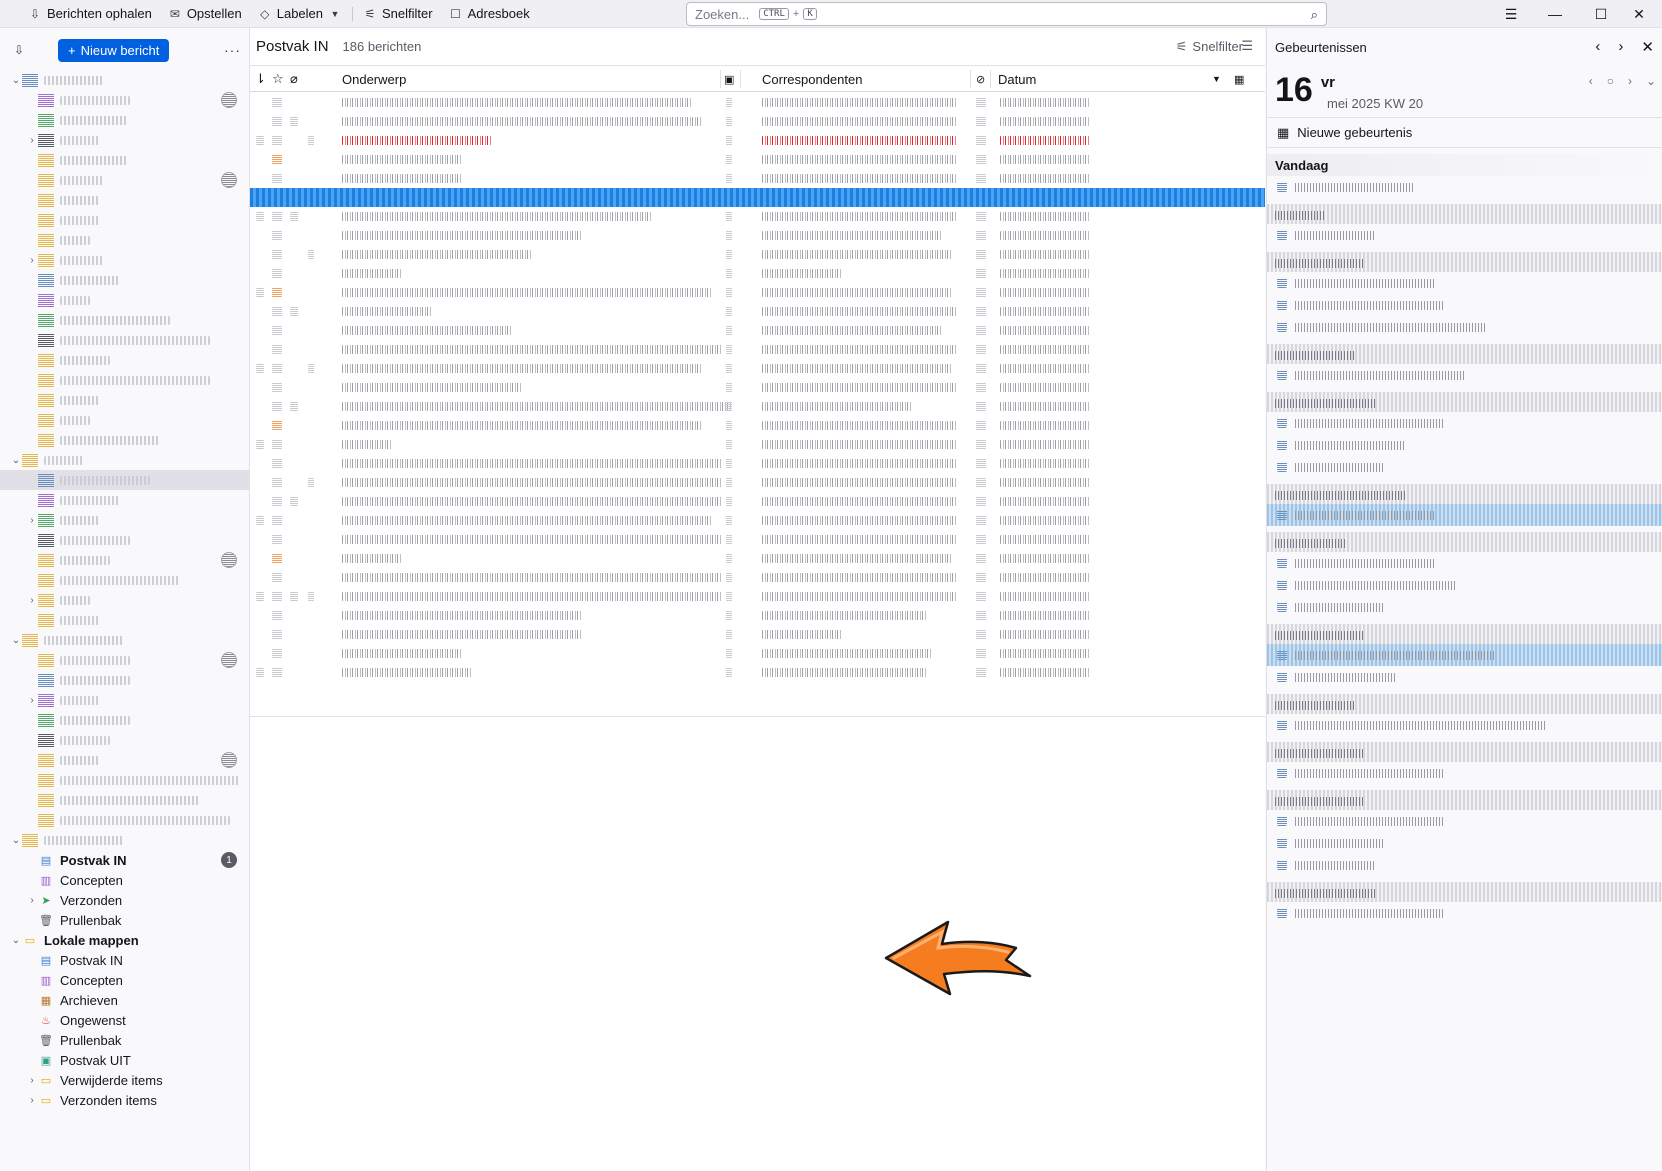 The width and height of the screenshot is (1662, 1171). What do you see at coordinates (90, 14) in the screenshot?
I see `get-messages-button: ⇩ Berichten ophalen` at bounding box center [90, 14].